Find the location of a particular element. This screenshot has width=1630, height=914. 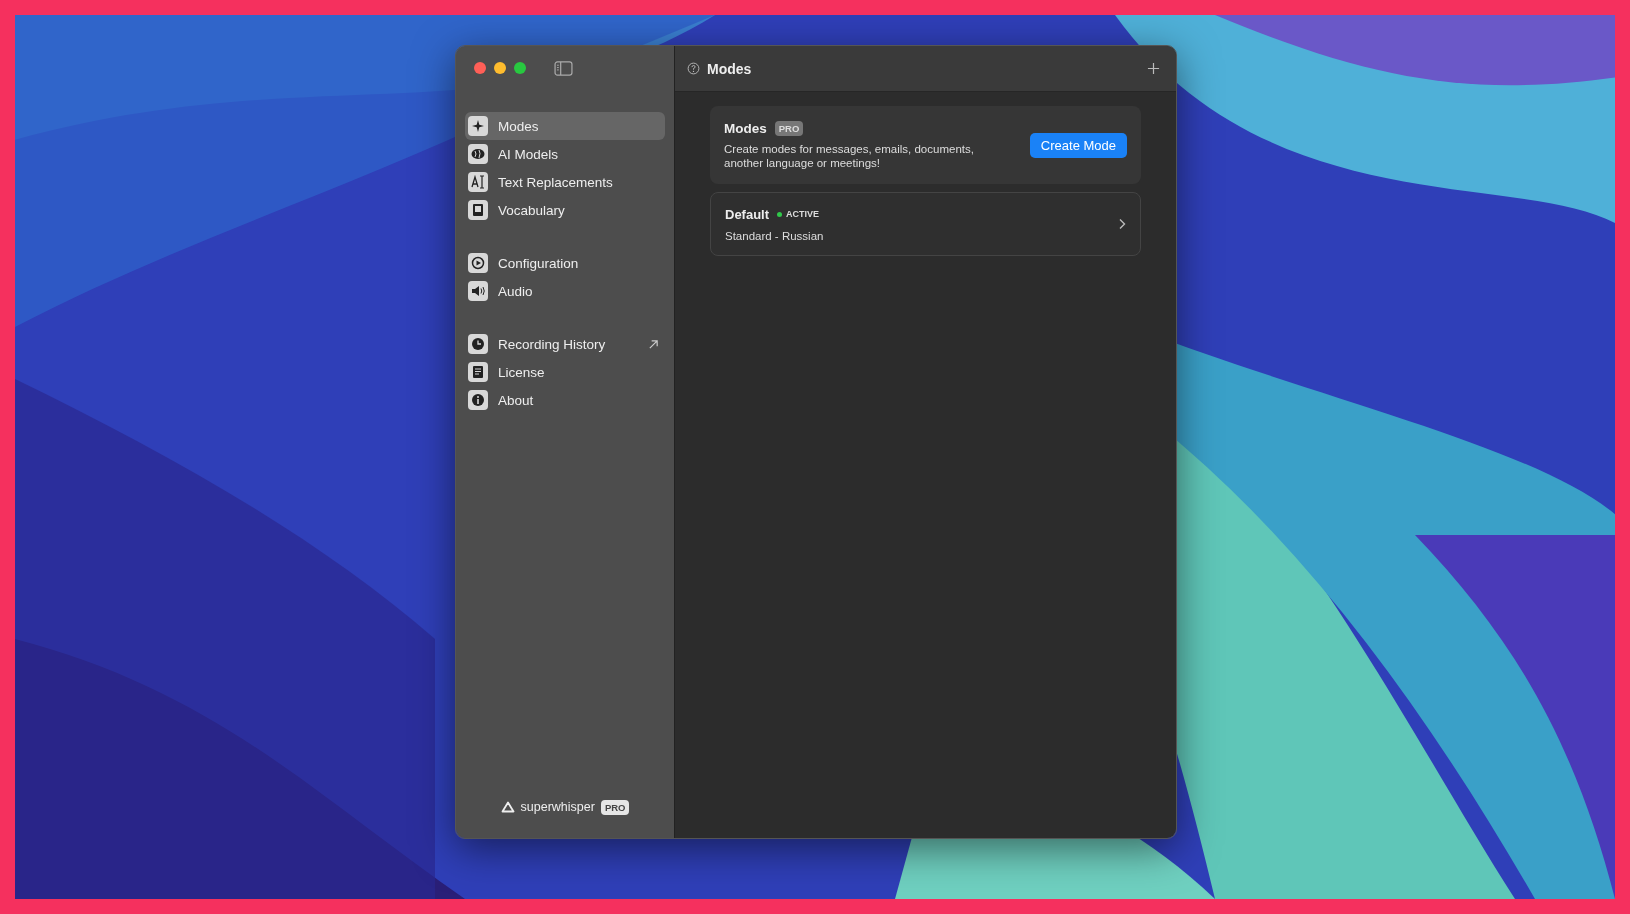

sidebar-item: Recording History is located at coordinates (565, 344).